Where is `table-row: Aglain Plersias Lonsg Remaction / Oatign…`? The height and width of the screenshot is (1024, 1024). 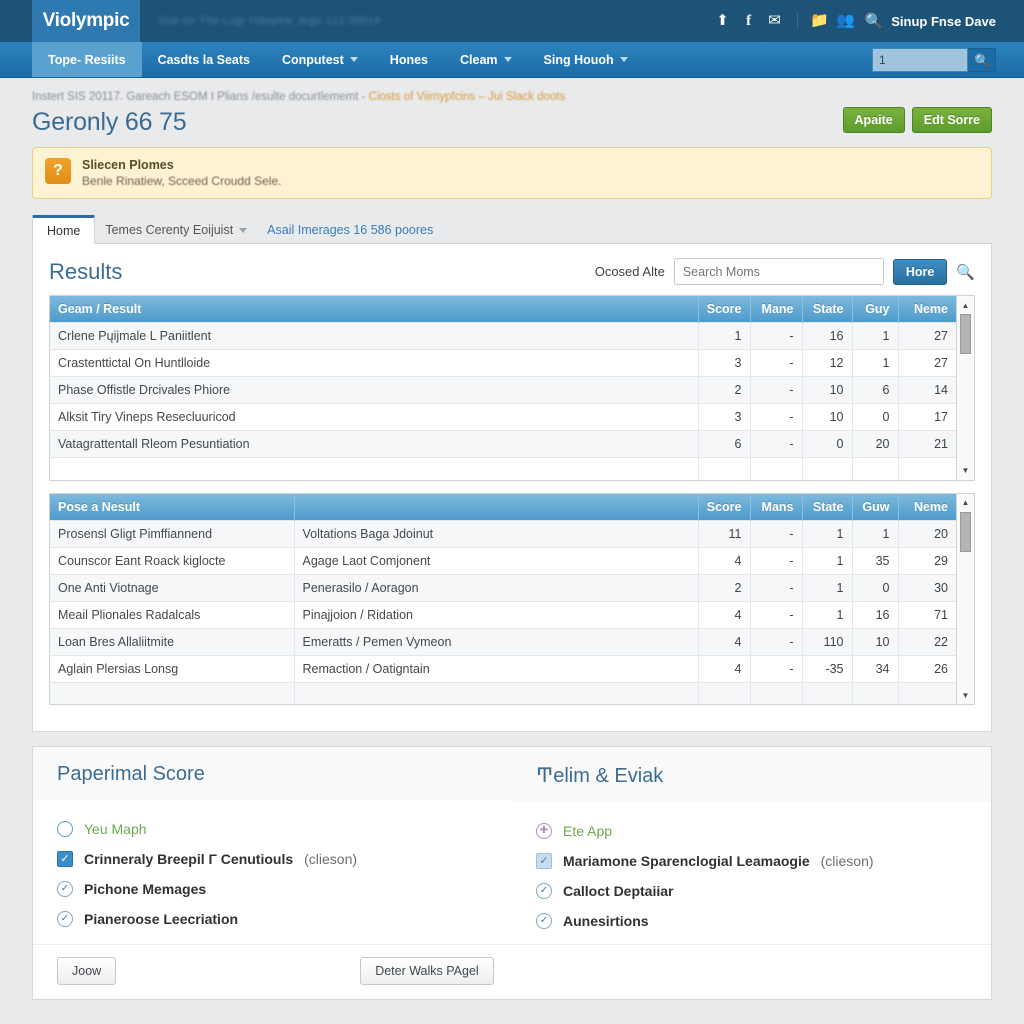 table-row: Aglain Plersias Lonsg Remaction / Oatign… is located at coordinates (503, 668).